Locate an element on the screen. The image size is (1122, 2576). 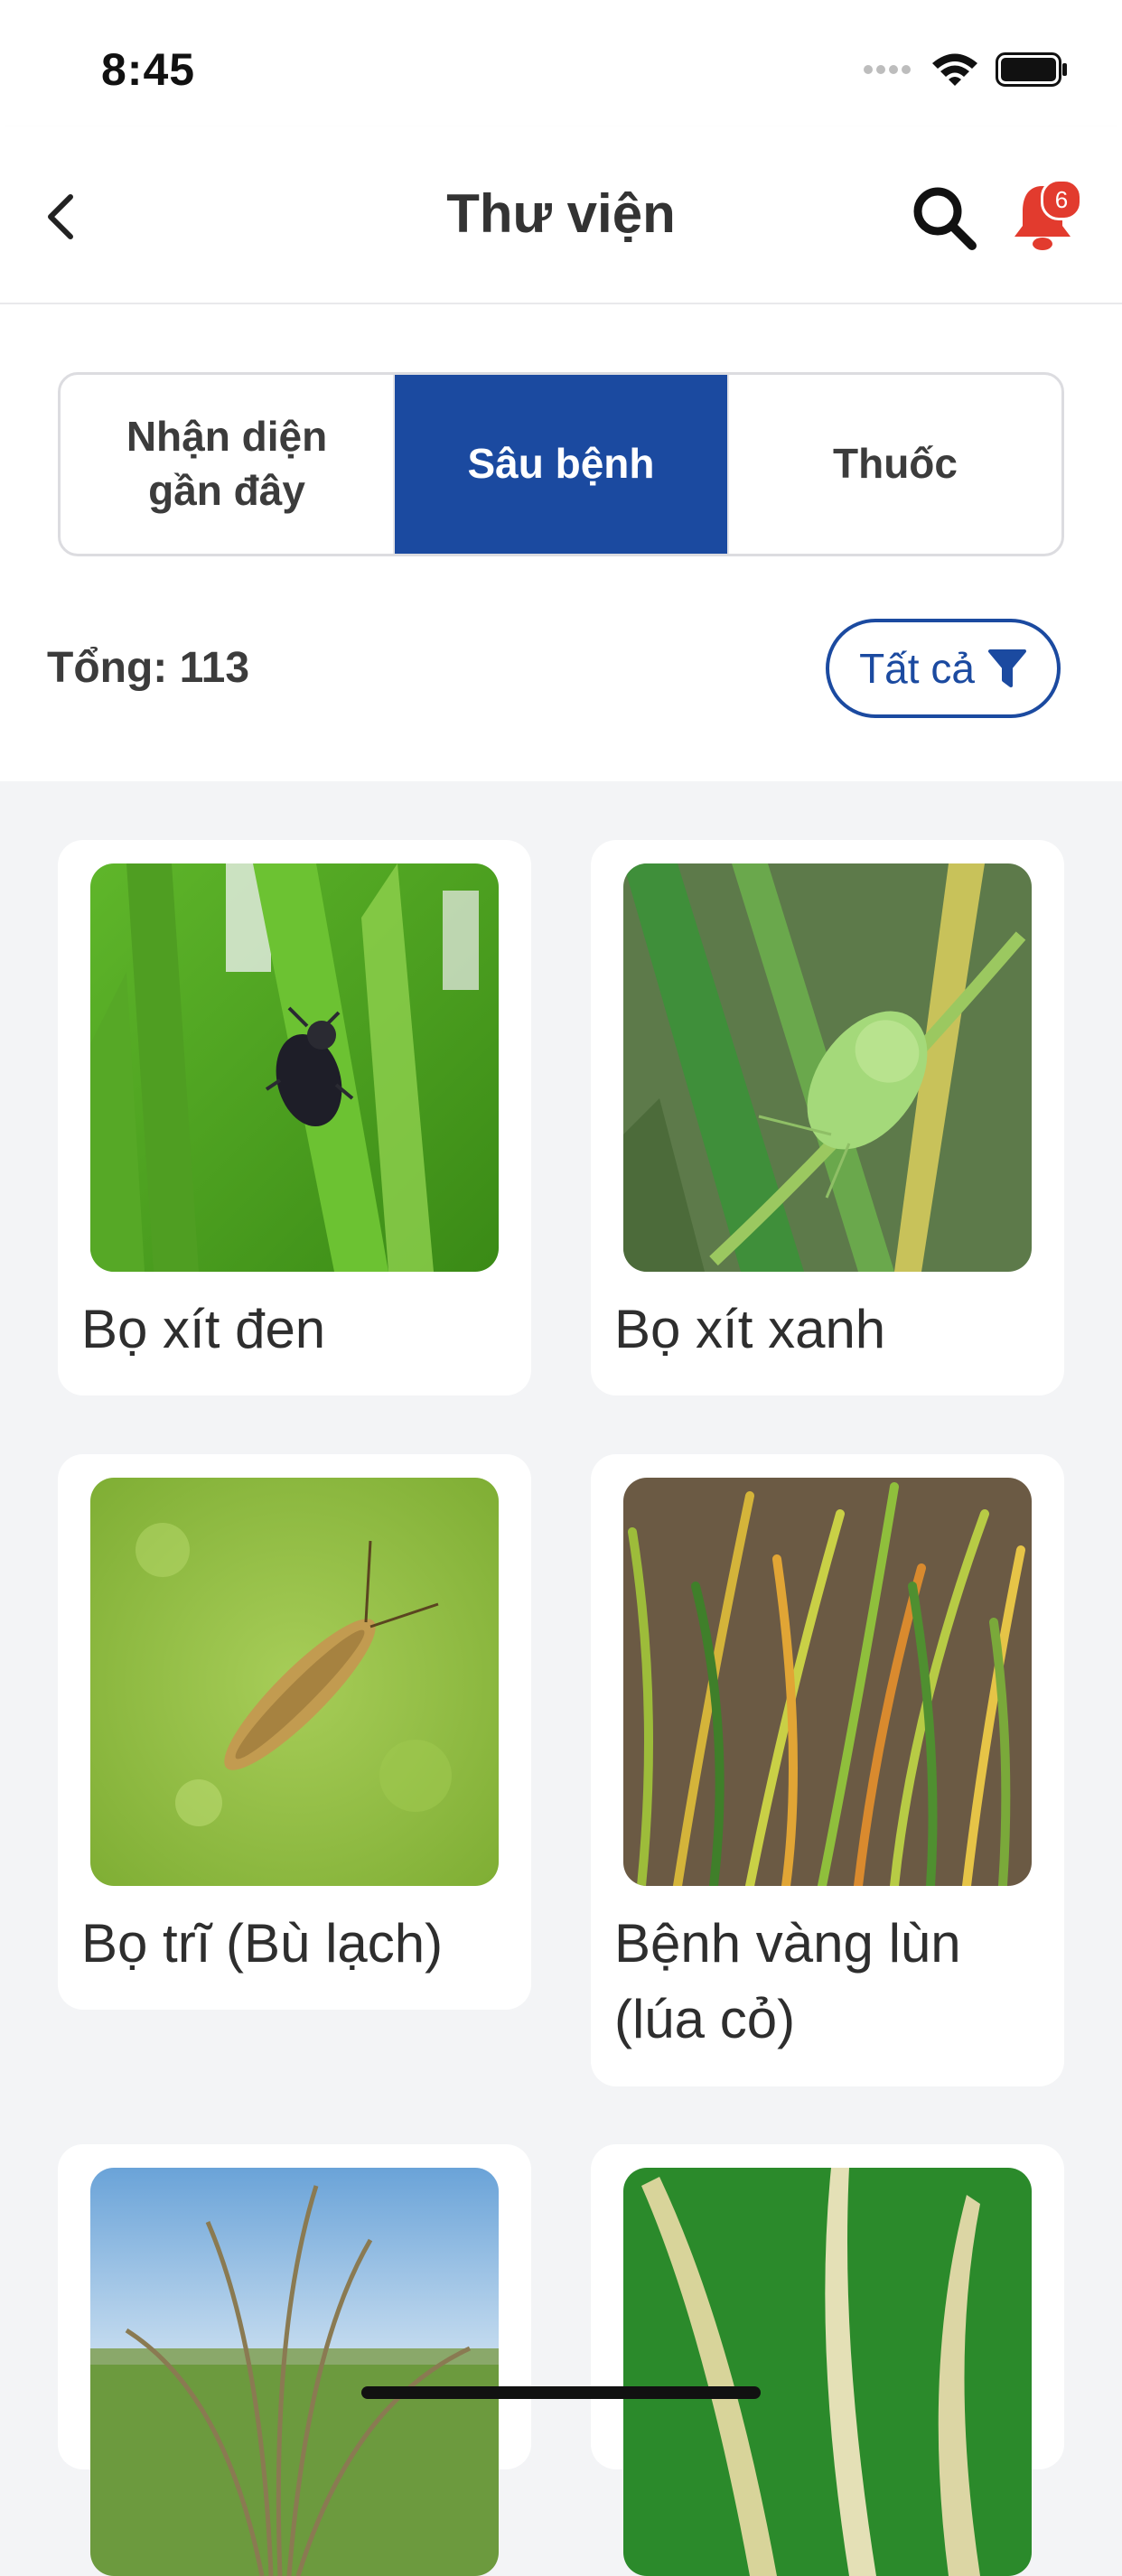
pest-image-green-stink-bug is located at coordinates (827, 1067).